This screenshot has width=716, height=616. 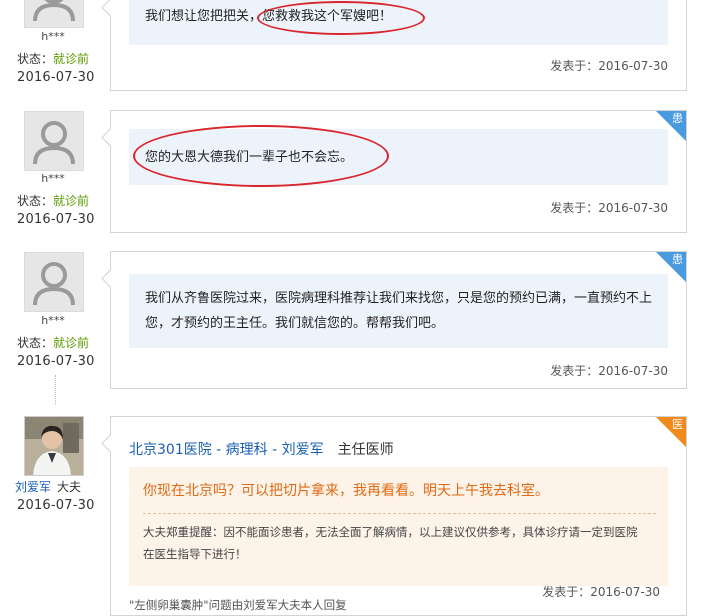 I want to click on doctor-avatar, so click(x=54, y=446).